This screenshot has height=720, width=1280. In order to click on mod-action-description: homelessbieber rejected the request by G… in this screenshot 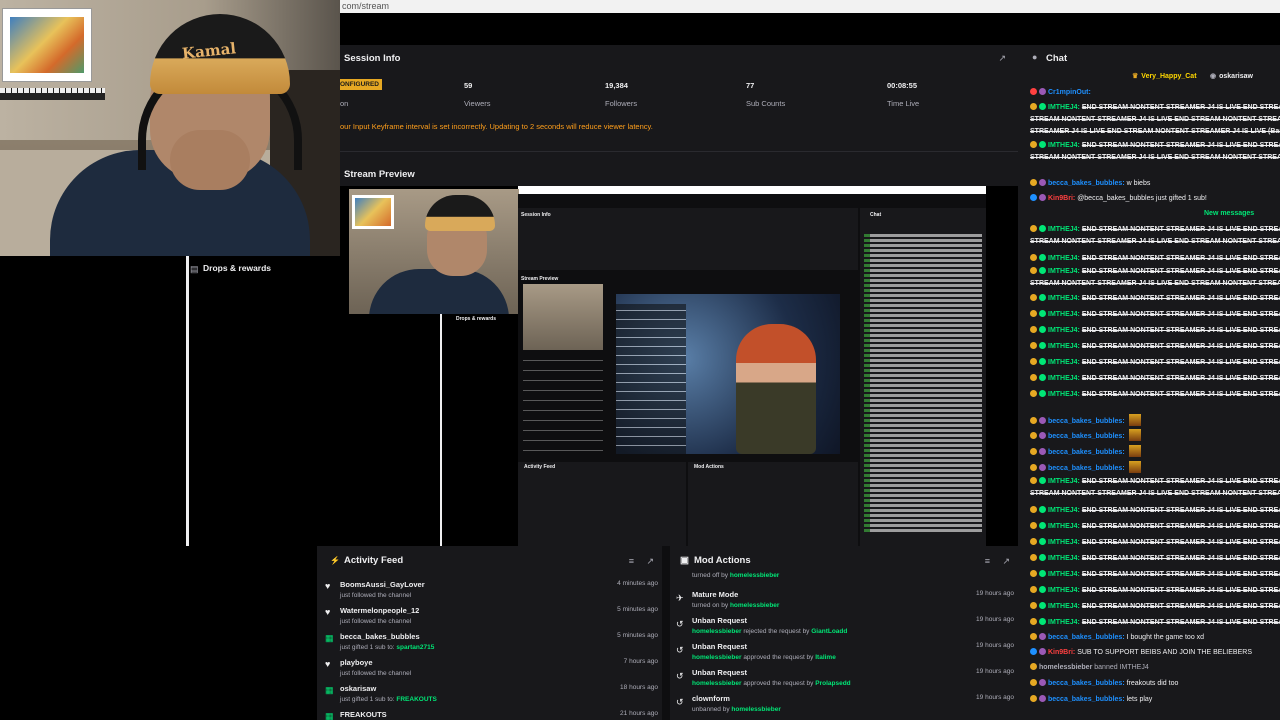, I will do `click(770, 631)`.